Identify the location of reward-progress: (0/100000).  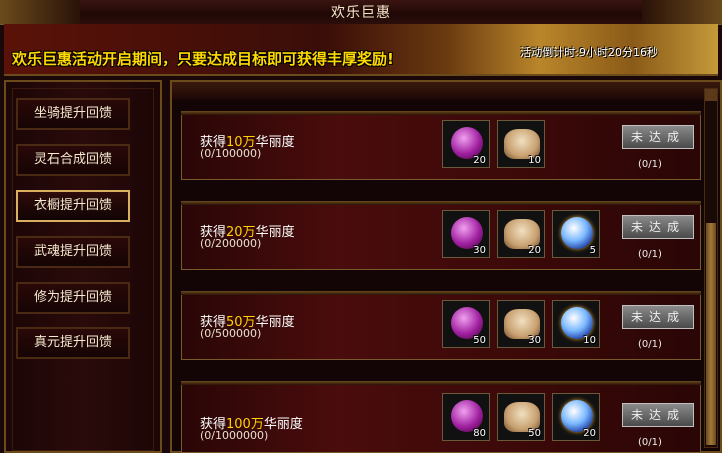
(231, 153).